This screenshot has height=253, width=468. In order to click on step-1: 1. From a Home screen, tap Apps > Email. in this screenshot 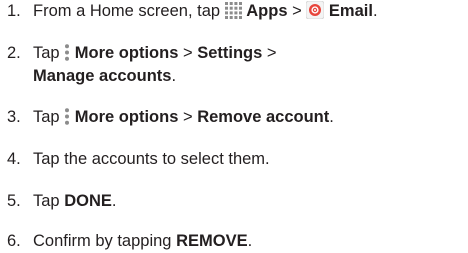, I will do `click(192, 11)`.